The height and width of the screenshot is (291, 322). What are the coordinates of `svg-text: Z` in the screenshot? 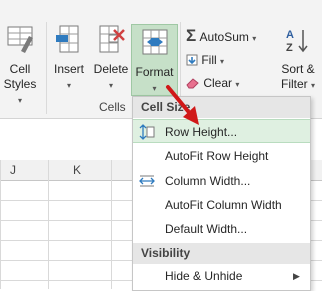 It's located at (289, 48).